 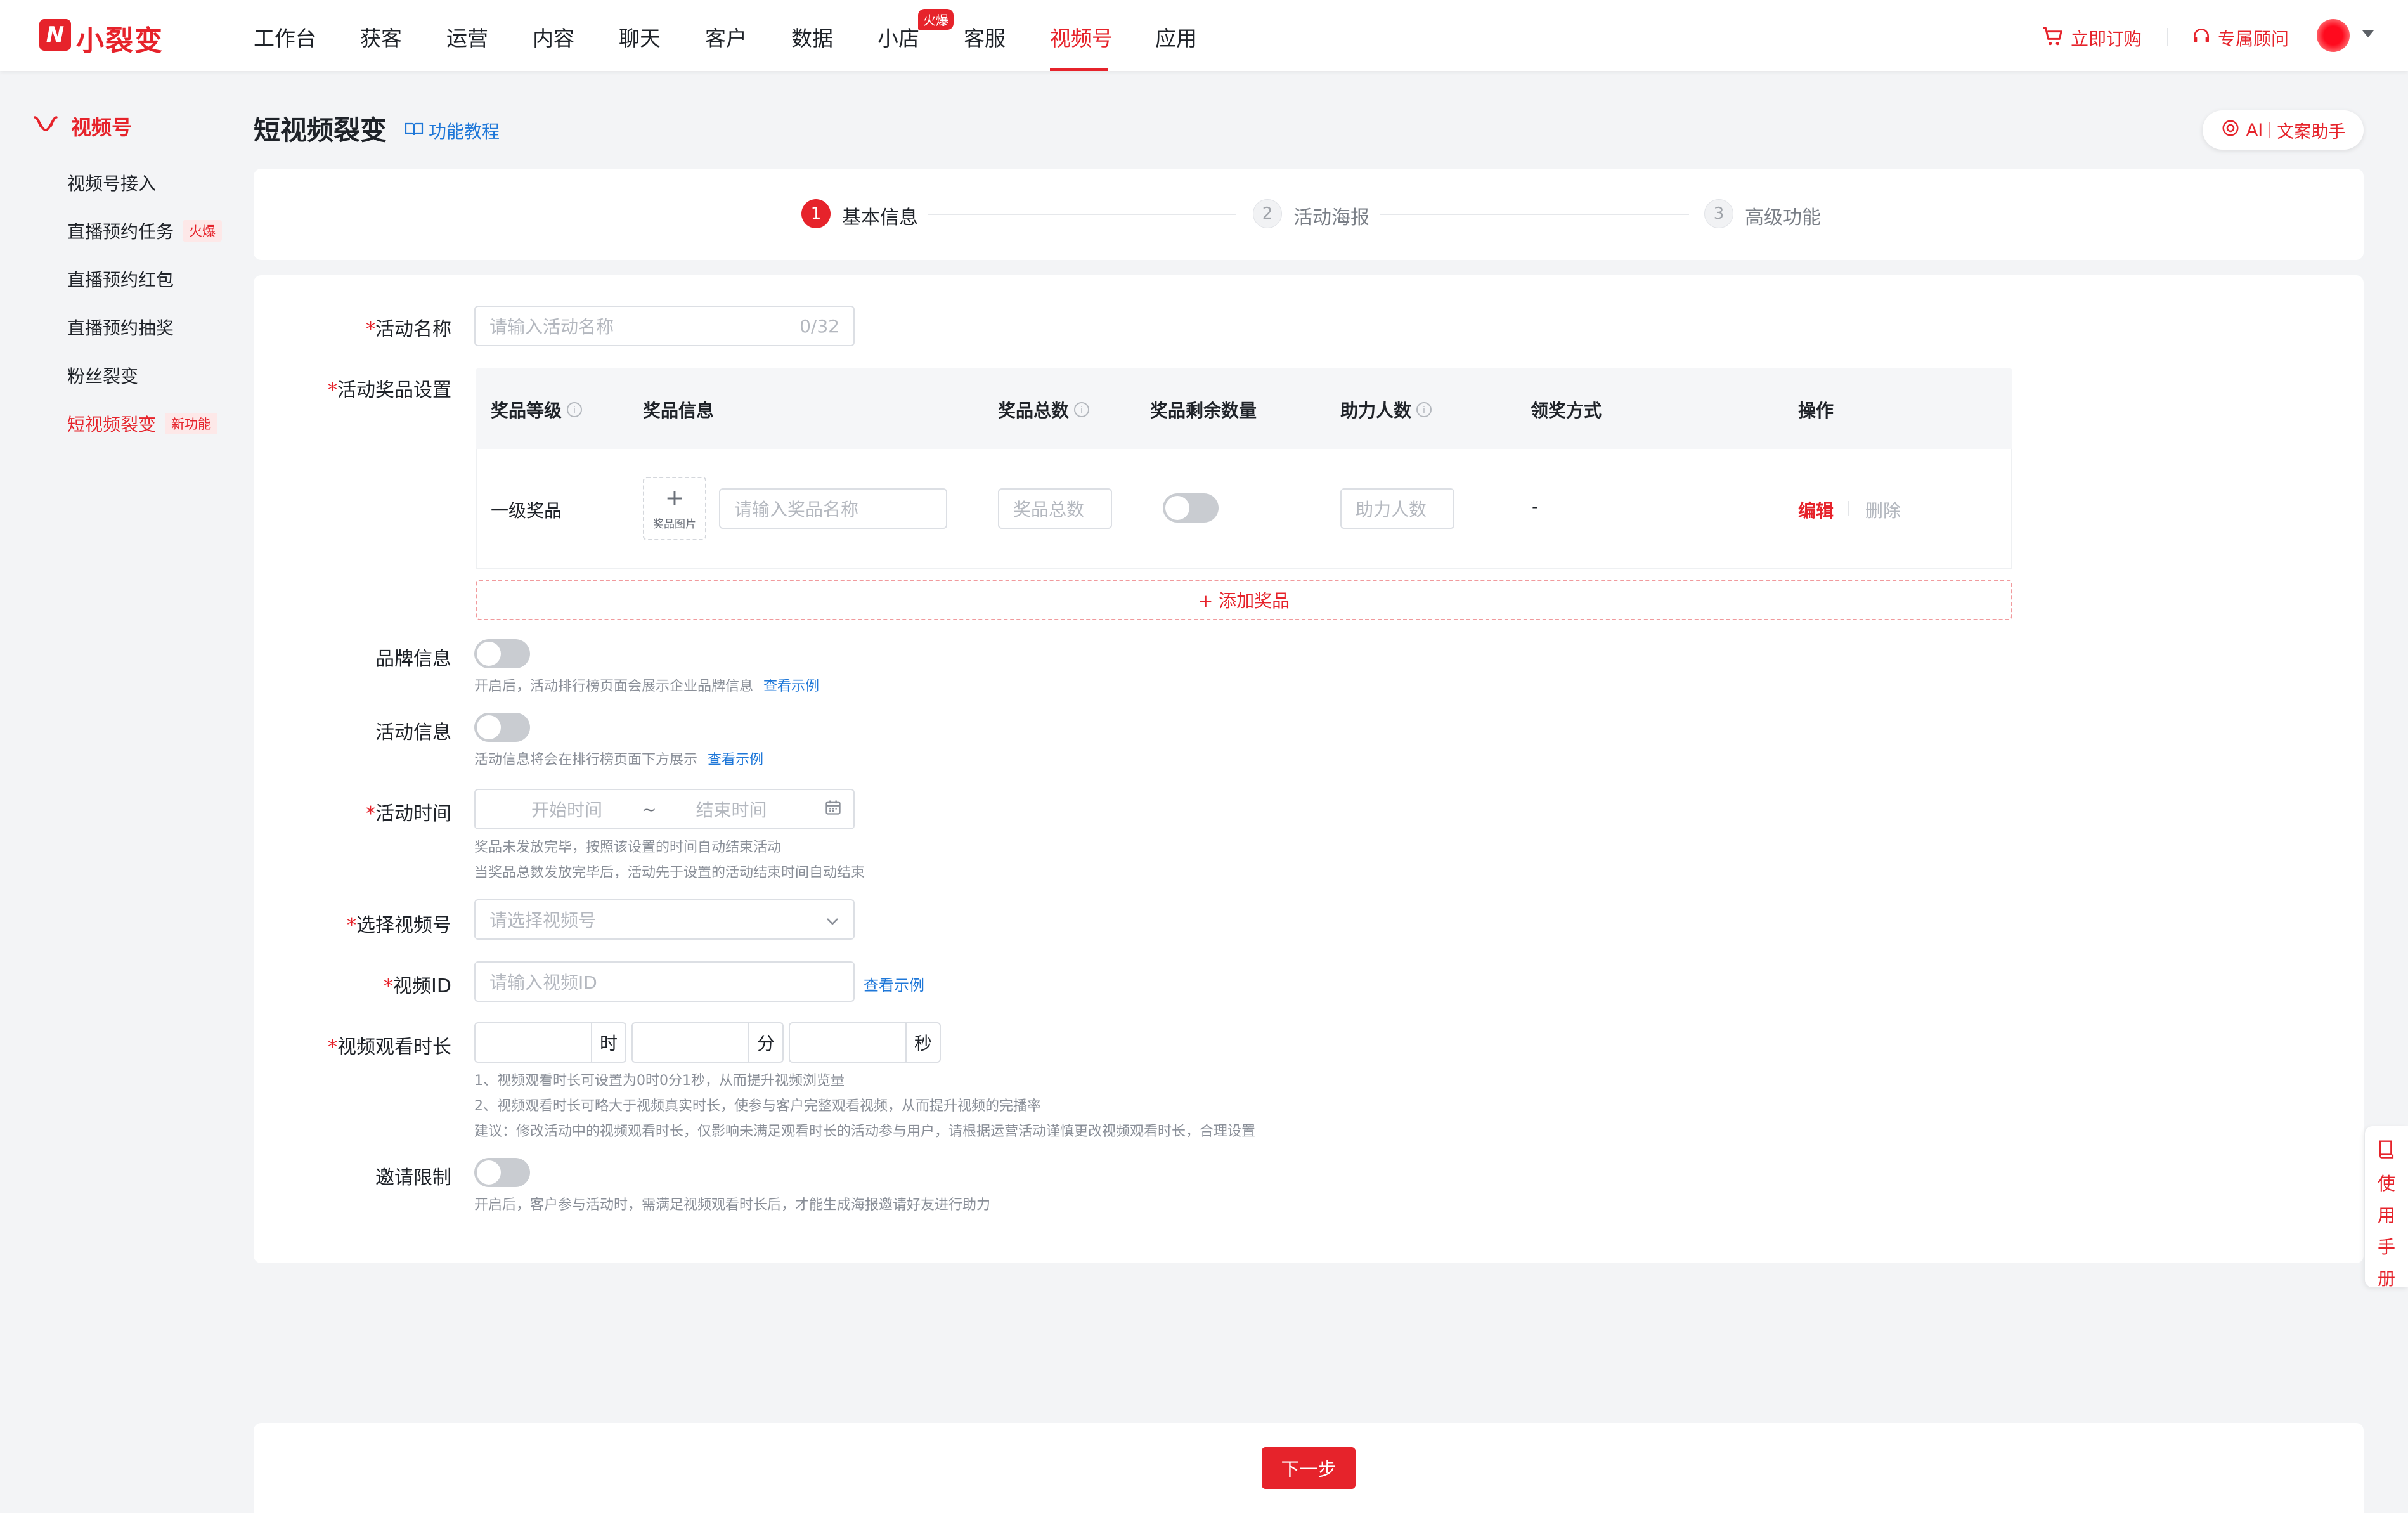 I want to click on activity-time-range-input: 开始时间 ~ 结束时间, so click(x=664, y=809).